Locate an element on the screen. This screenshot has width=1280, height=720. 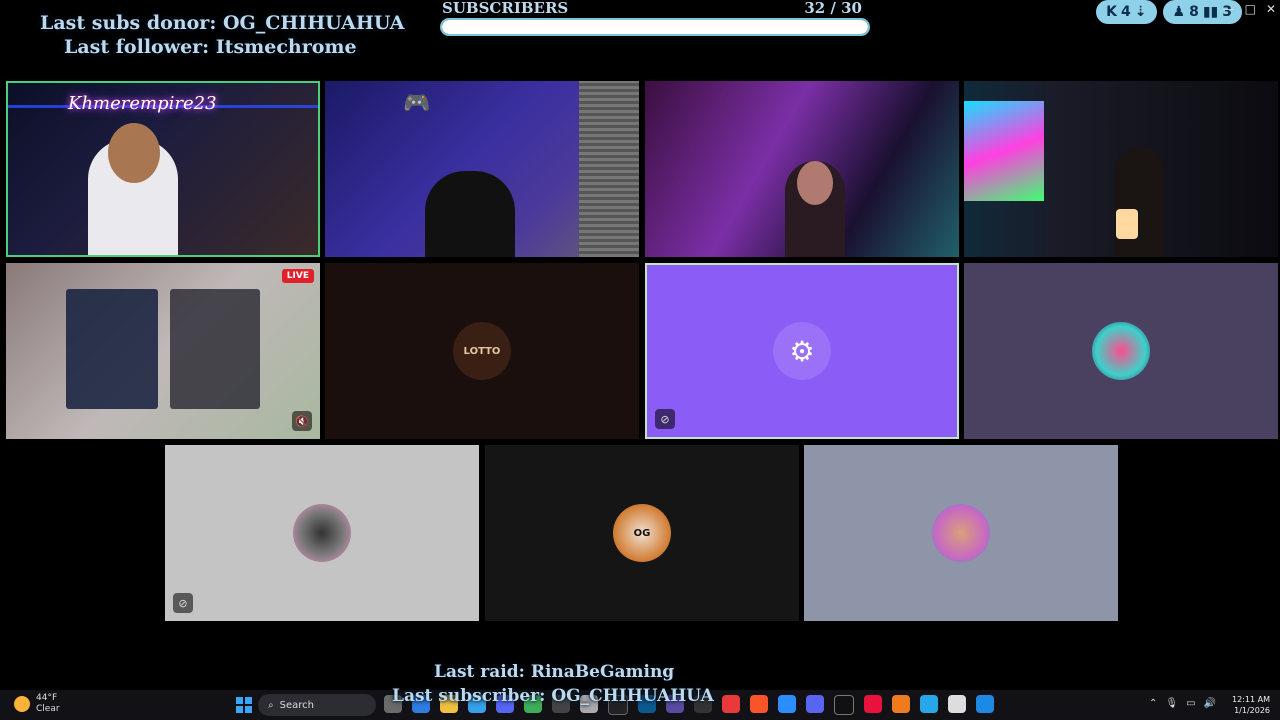
subscriber-progress-bar is located at coordinates (655, 27).